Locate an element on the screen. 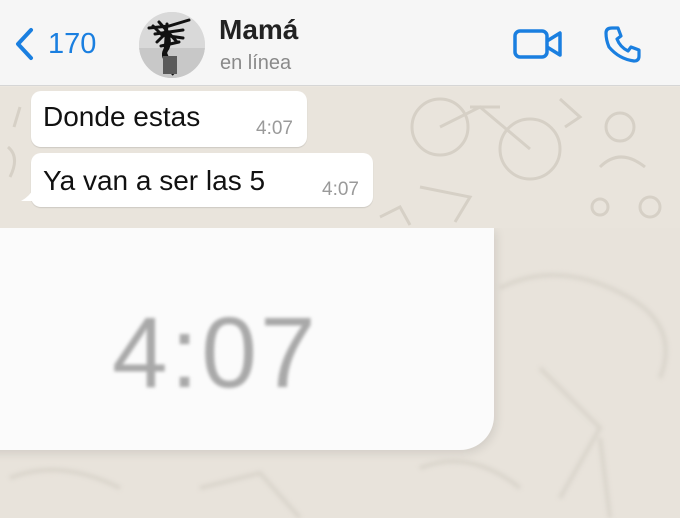 The width and height of the screenshot is (680, 518). phone-icon is located at coordinates (622, 44).